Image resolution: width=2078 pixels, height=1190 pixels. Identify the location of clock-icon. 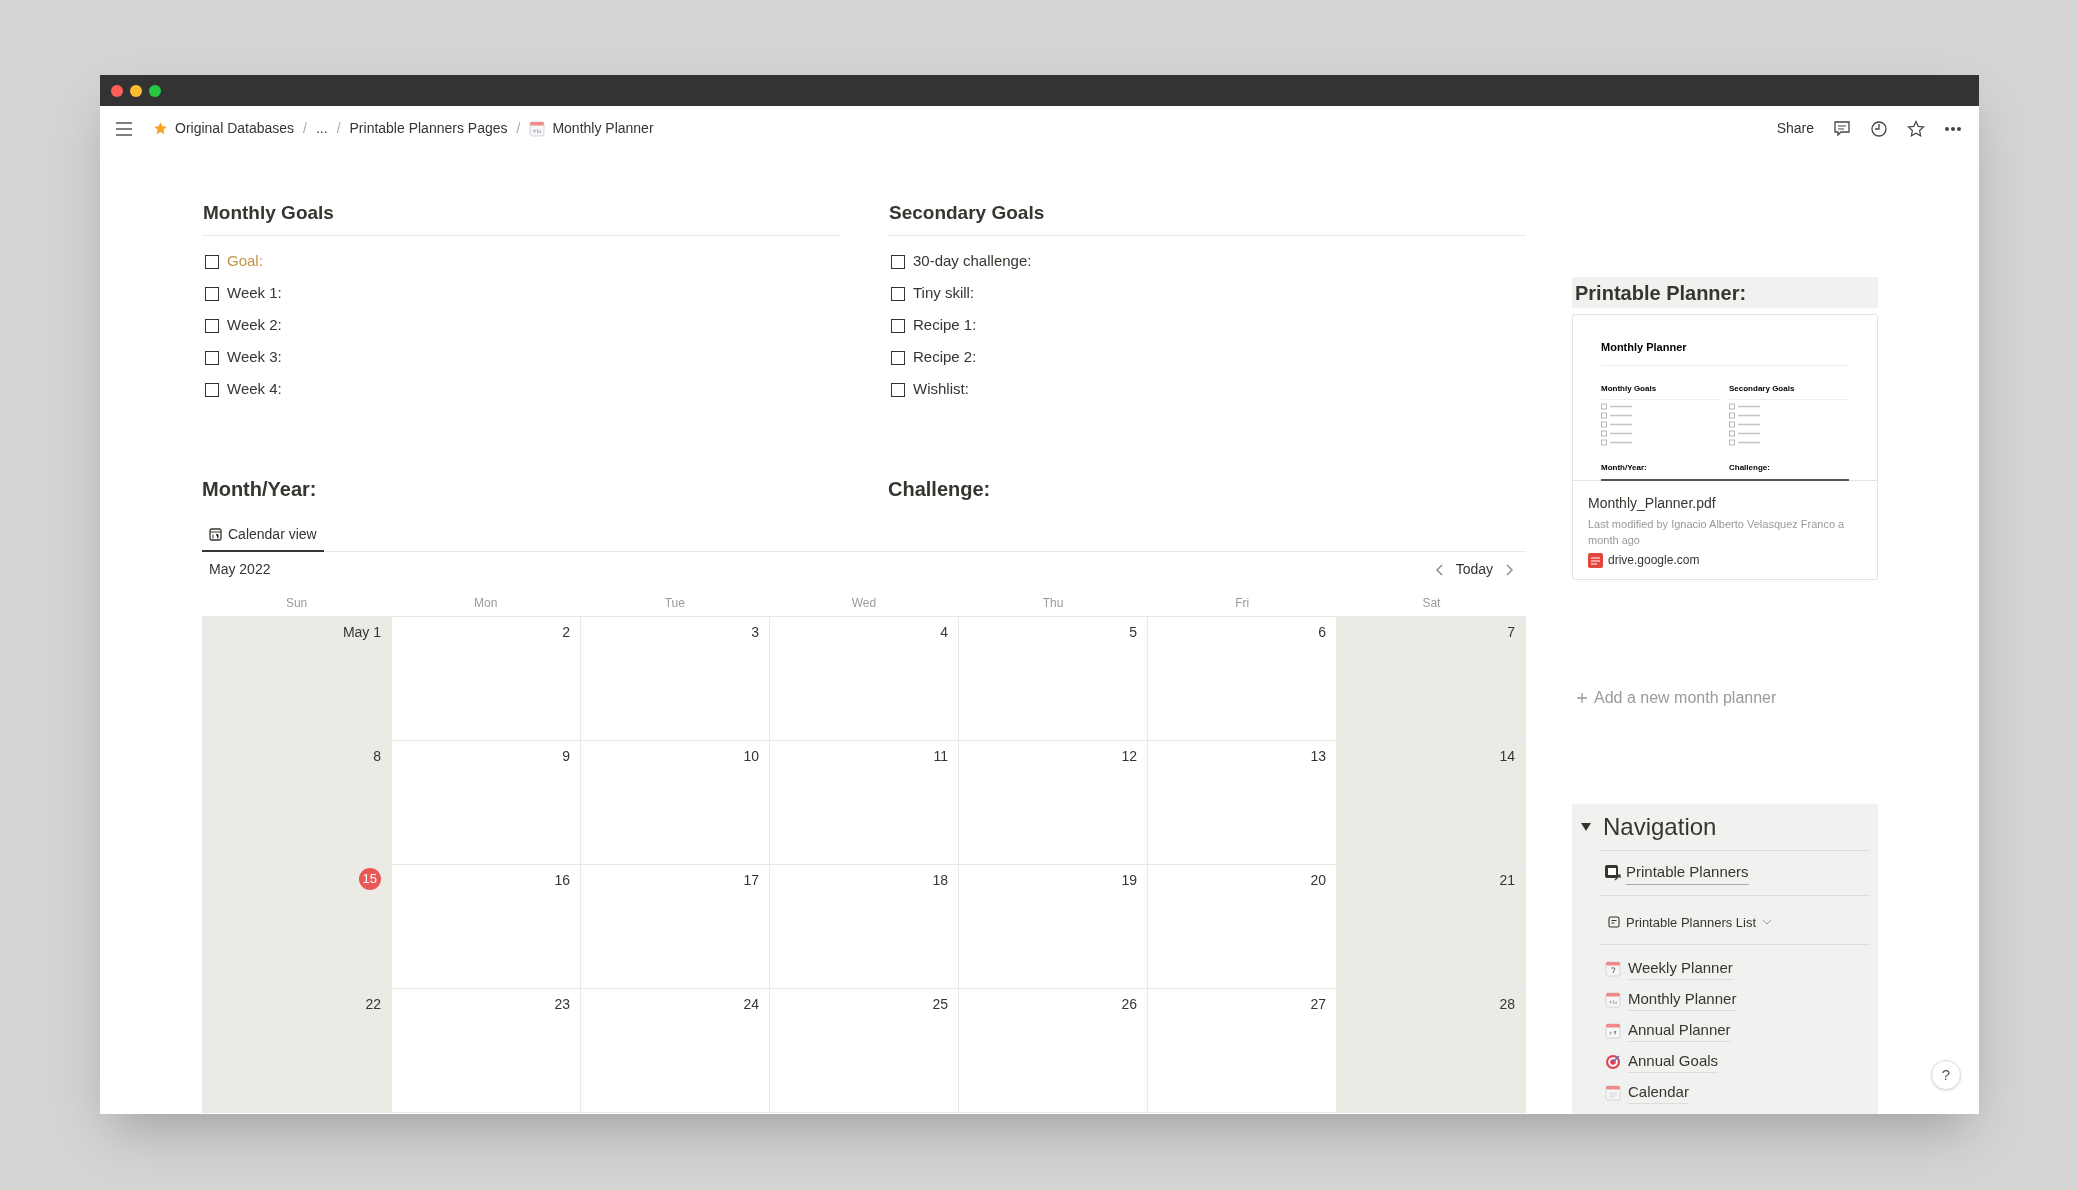
(1879, 128).